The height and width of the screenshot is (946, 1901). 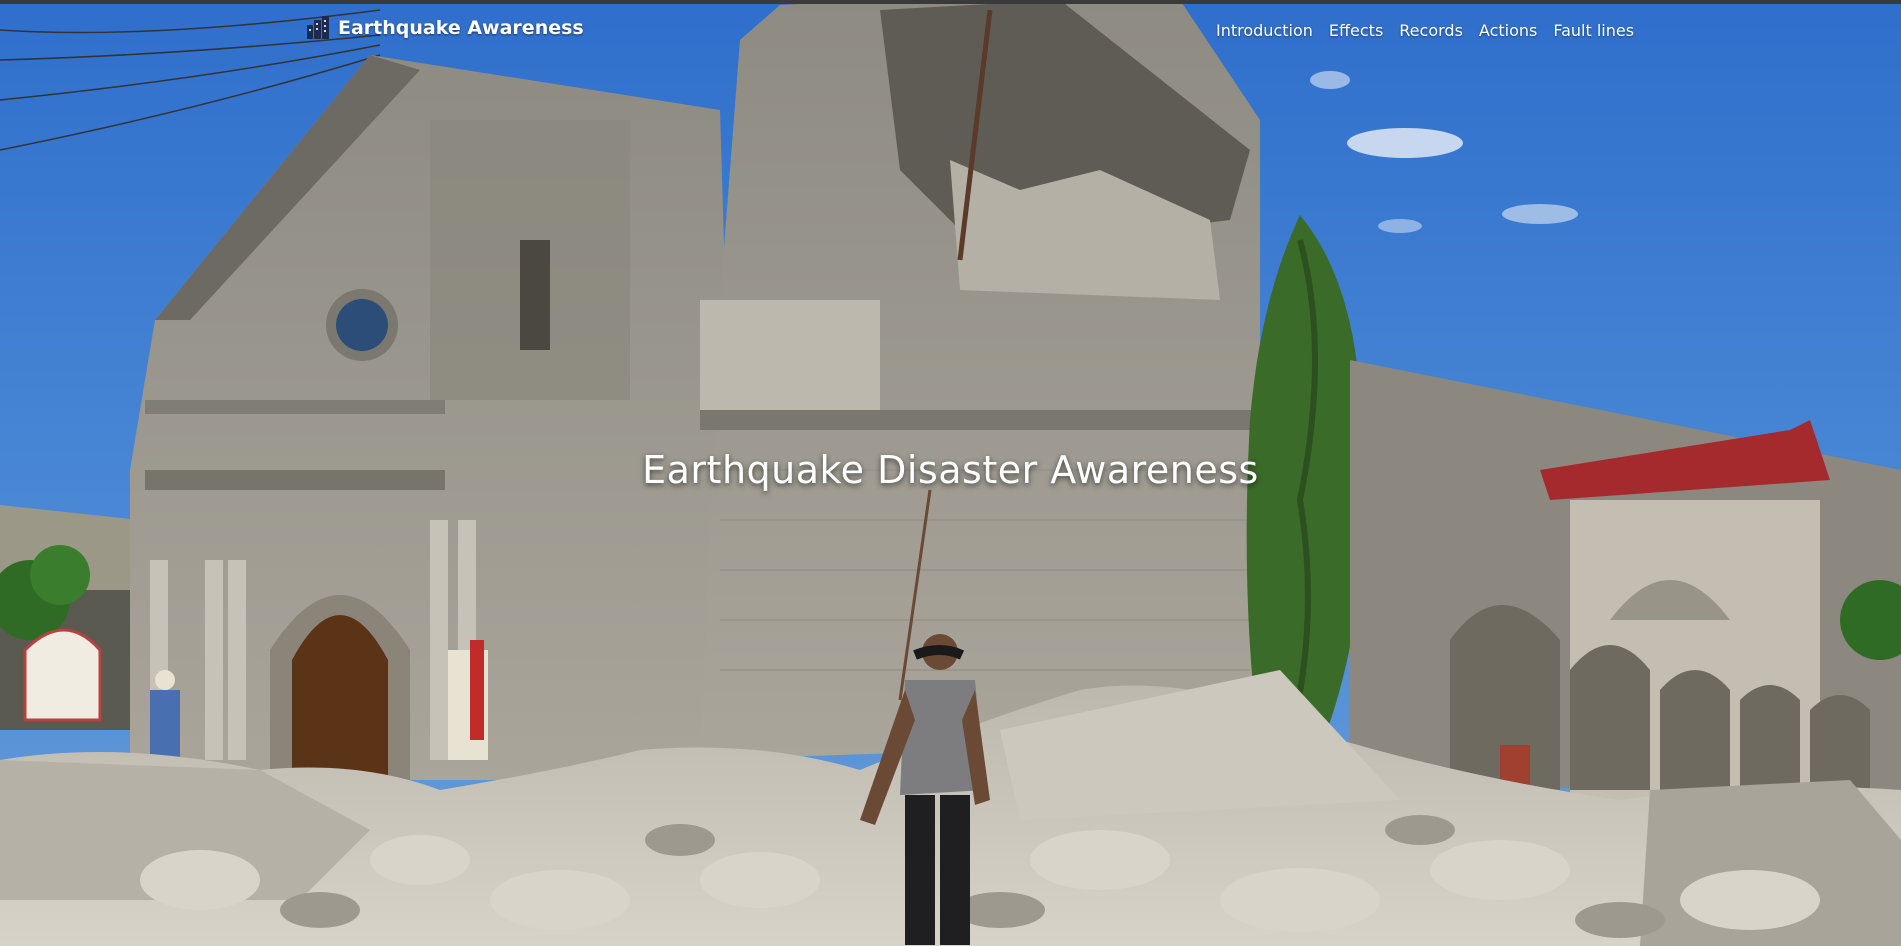 What do you see at coordinates (1264, 30) in the screenshot?
I see `nav-link-introduction: Introduction` at bounding box center [1264, 30].